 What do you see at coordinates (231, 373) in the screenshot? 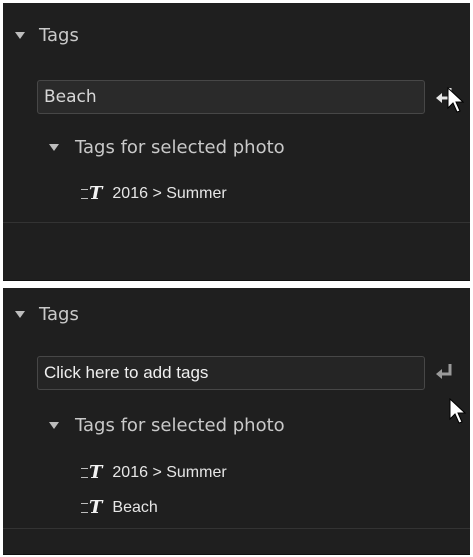
I see `add-tags-input: Click here to add tags` at bounding box center [231, 373].